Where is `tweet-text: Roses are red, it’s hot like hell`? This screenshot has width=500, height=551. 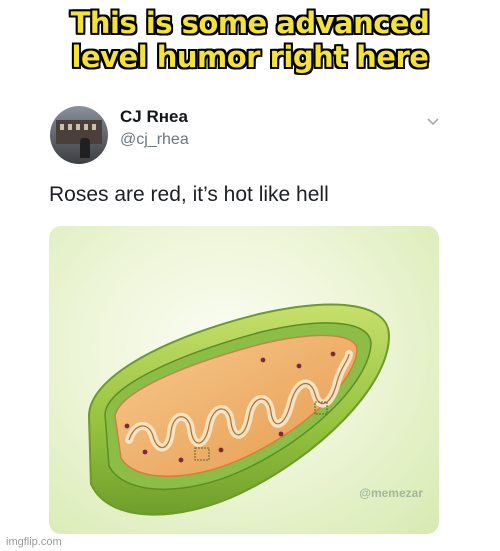 tweet-text: Roses are red, it’s hot like hell is located at coordinates (189, 194).